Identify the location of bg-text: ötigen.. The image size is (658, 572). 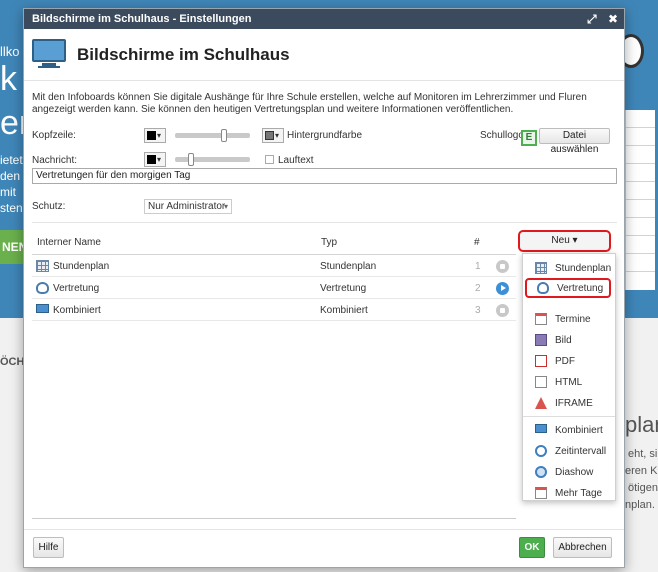
(643, 488).